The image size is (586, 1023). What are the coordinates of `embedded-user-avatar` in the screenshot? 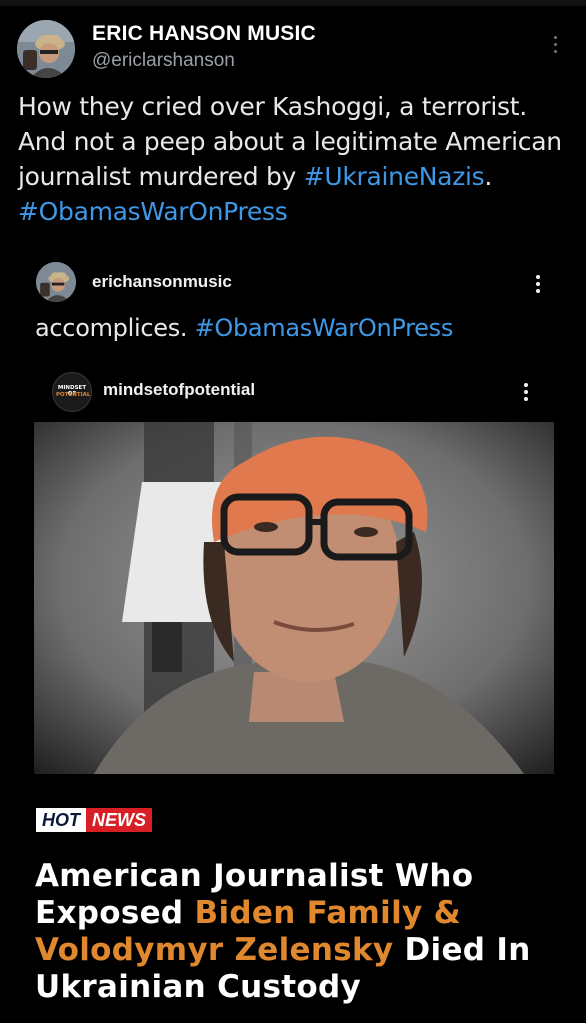 It's located at (56, 282).